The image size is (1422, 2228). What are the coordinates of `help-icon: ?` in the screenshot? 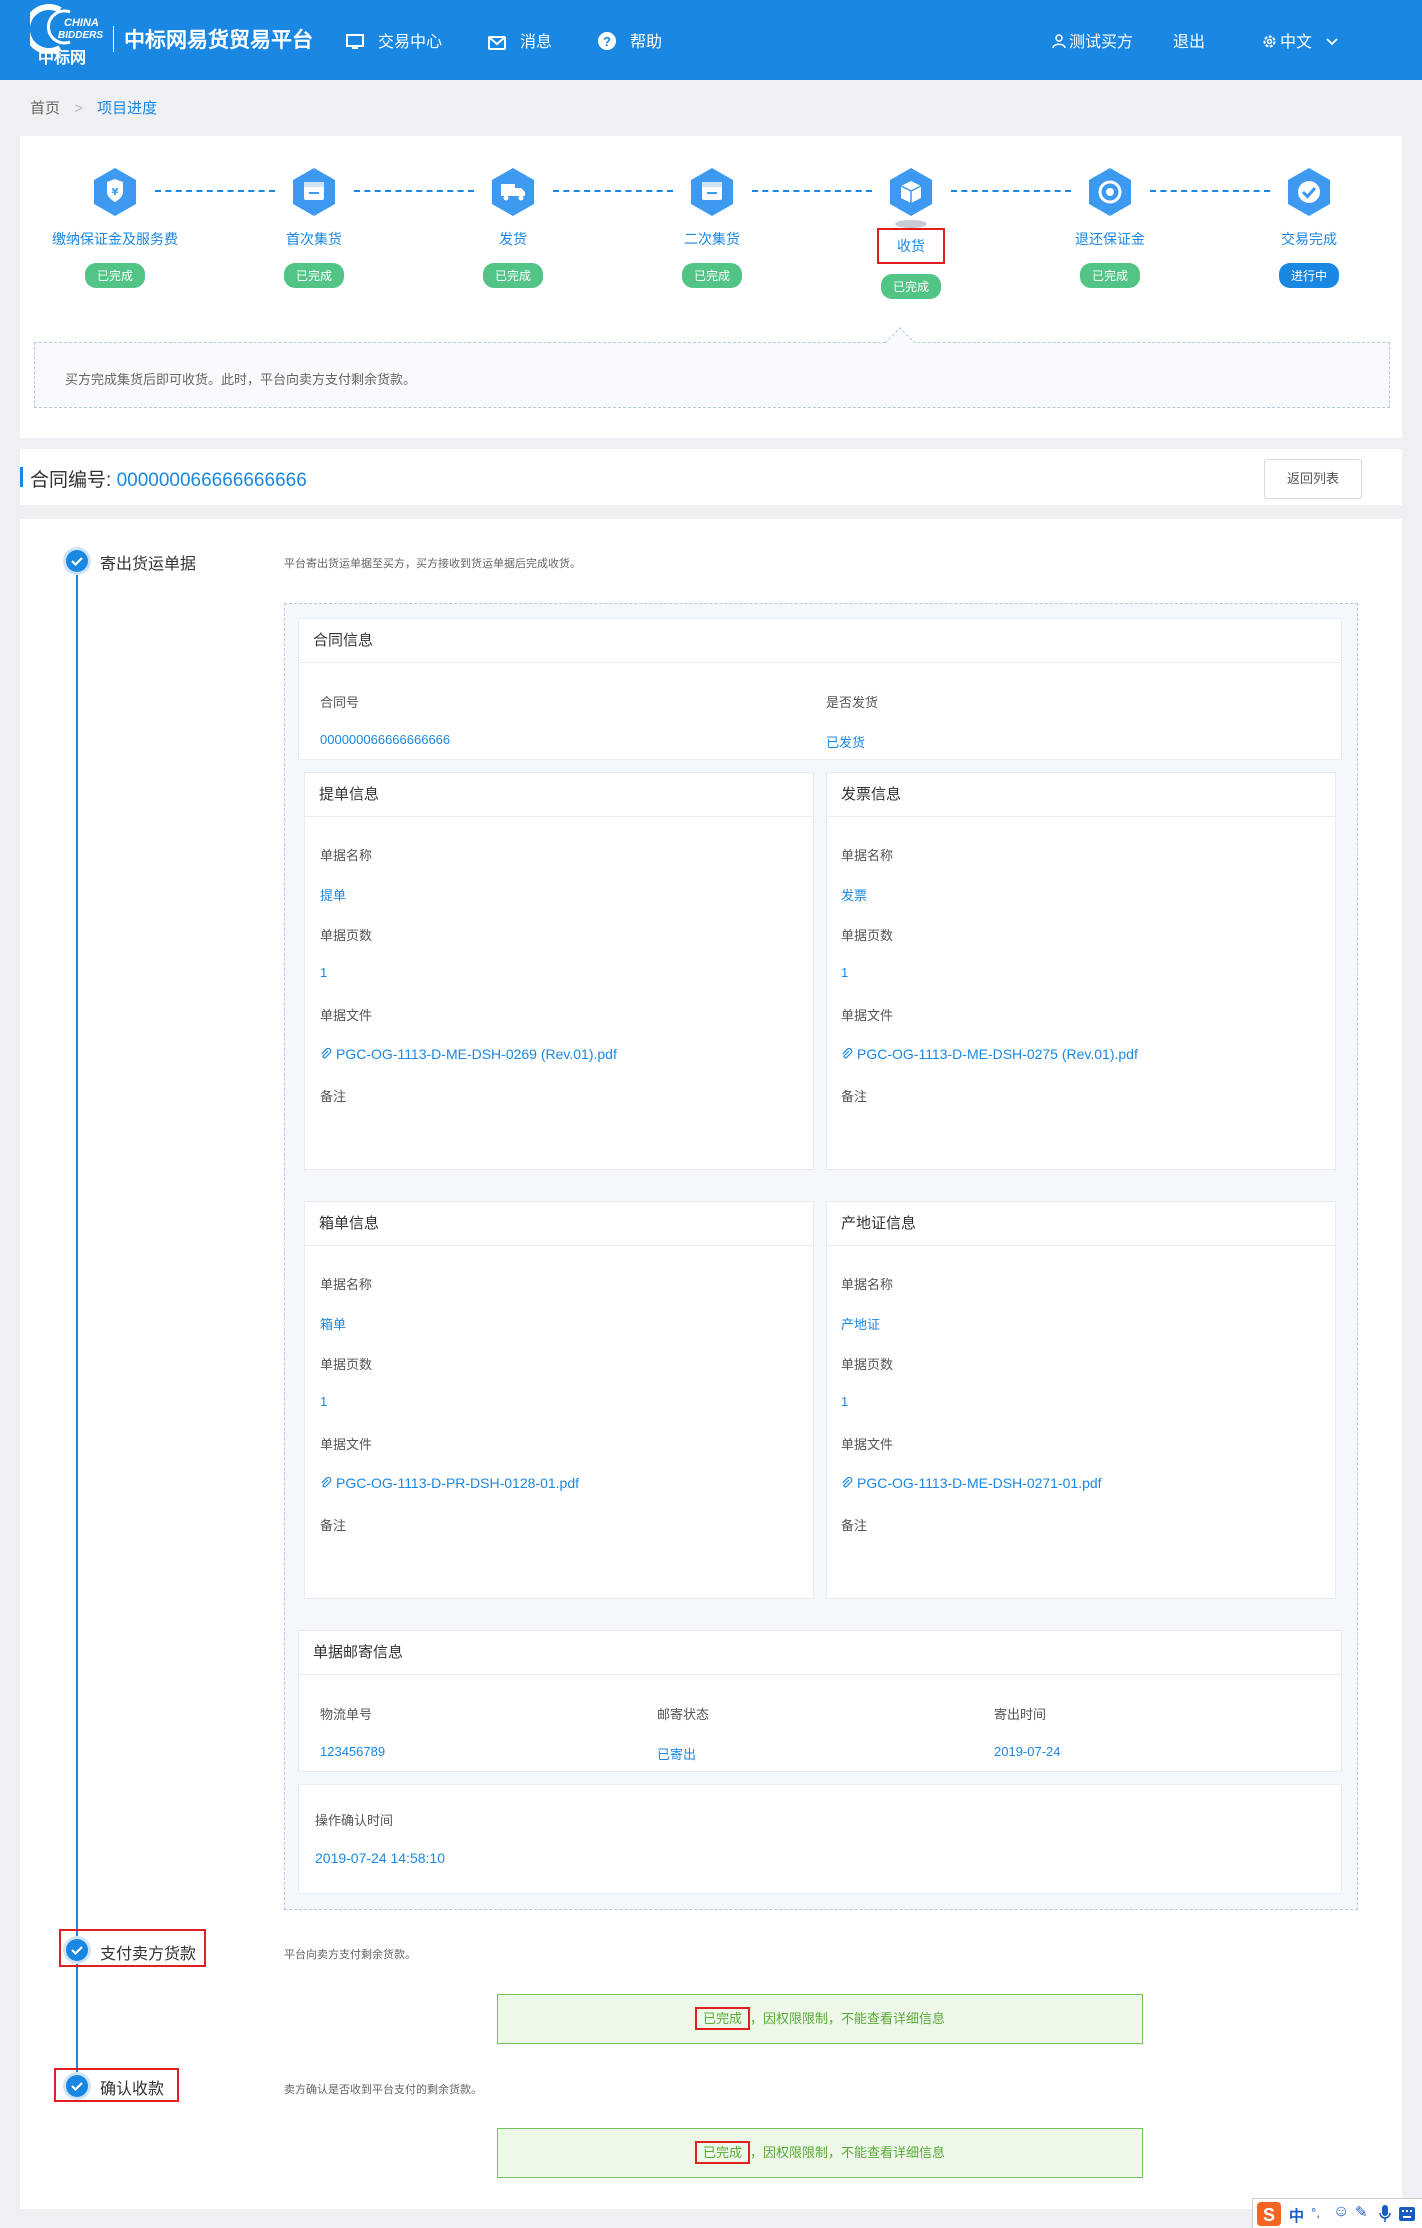 It's located at (607, 41).